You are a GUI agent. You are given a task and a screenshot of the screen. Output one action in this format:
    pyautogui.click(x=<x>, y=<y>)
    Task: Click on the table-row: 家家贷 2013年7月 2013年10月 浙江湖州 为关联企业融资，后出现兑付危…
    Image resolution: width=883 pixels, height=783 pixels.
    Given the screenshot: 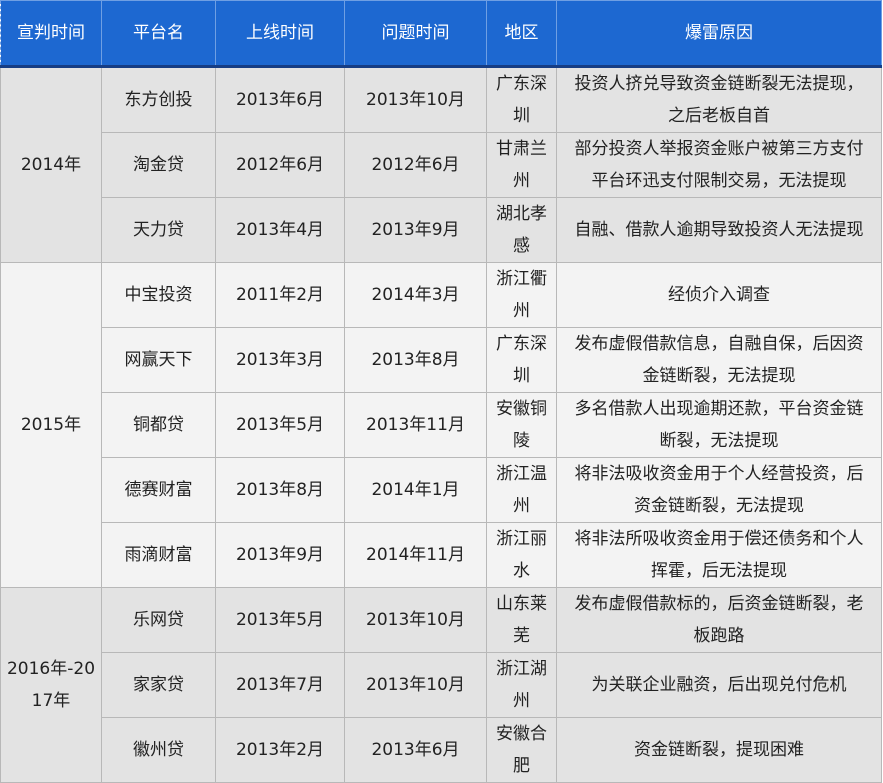 What is the action you would take?
    pyautogui.click(x=441, y=685)
    